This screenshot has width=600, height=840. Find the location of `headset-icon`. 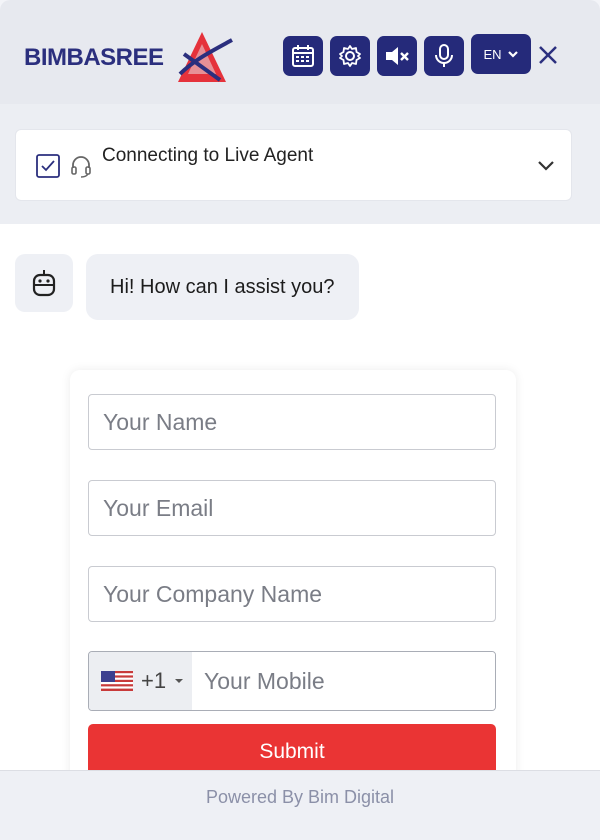

headset-icon is located at coordinates (81, 167).